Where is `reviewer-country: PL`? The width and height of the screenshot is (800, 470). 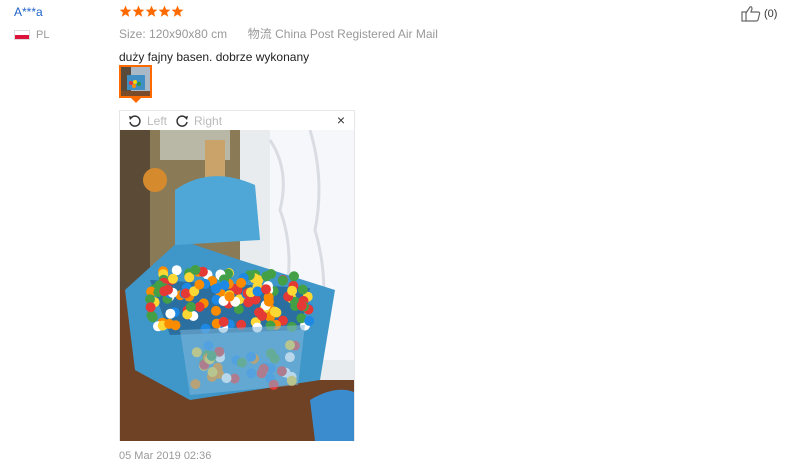 reviewer-country: PL is located at coordinates (31, 35).